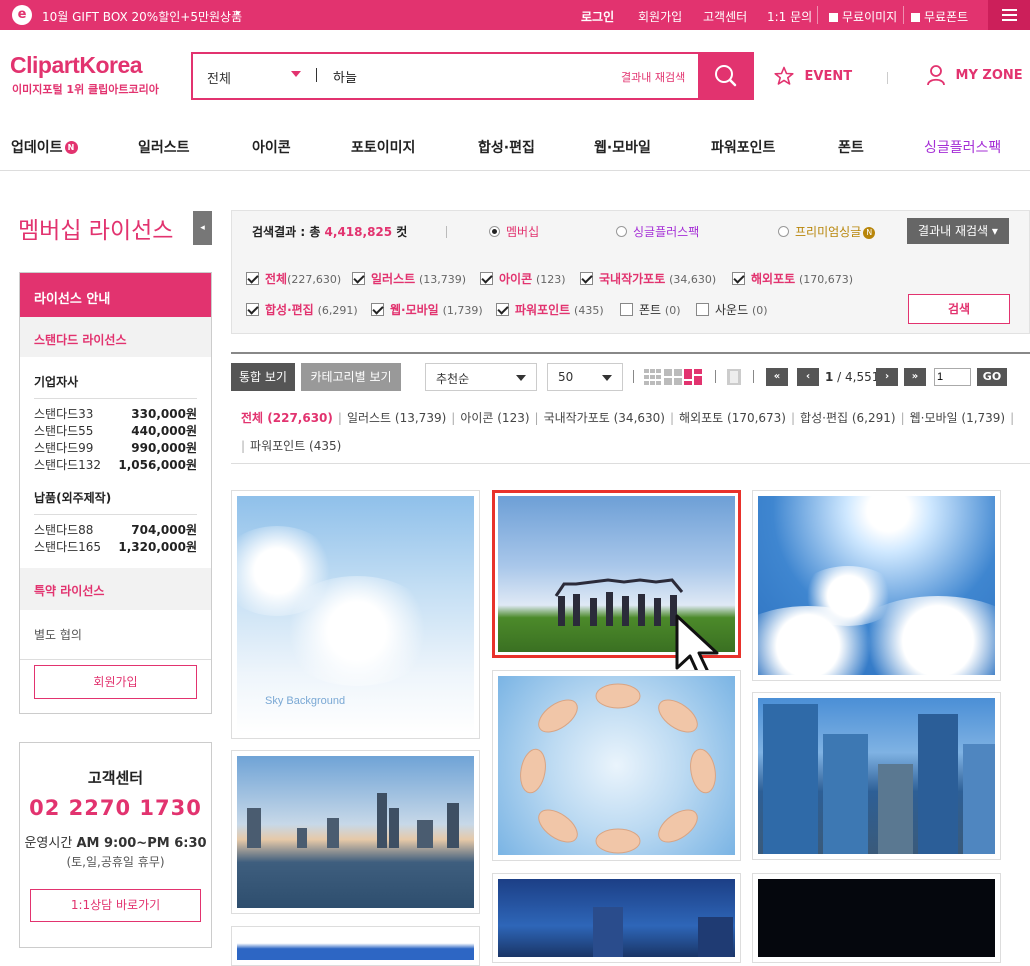  Describe the element at coordinates (202, 228) in the screenshot. I see `sidebar-collapse-button: ◂` at that location.